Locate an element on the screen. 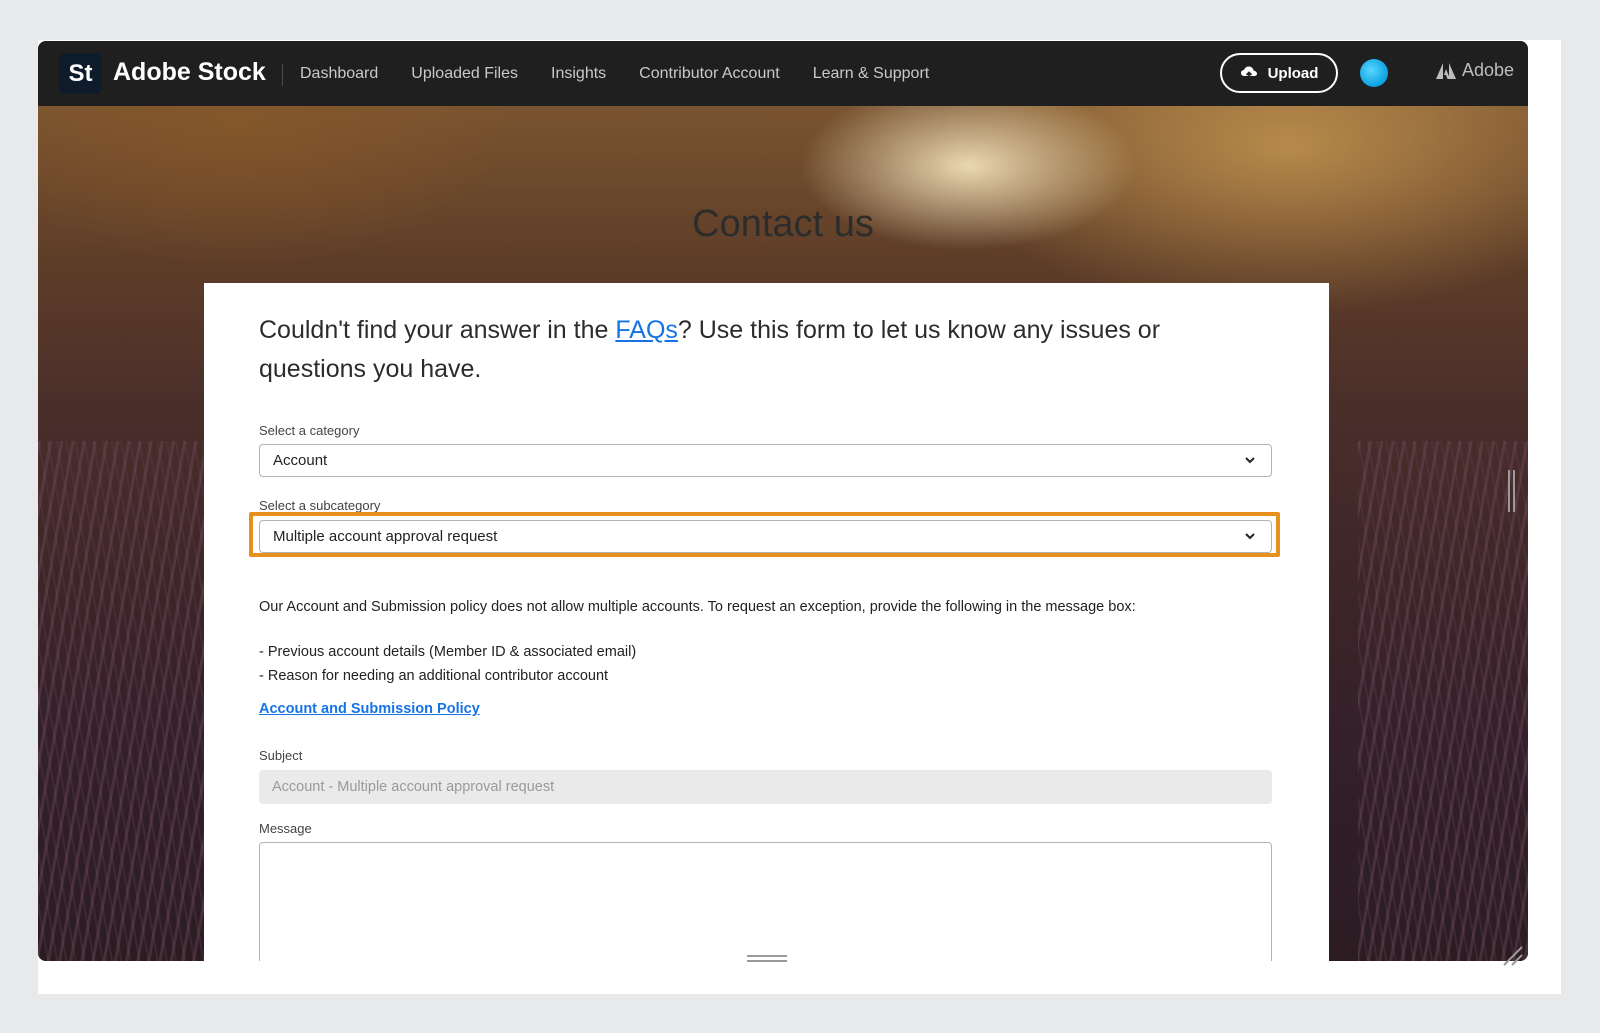 Image resolution: width=1600 pixels, height=1033 pixels. subcategory-value: Multiple account approval request is located at coordinates (385, 536).